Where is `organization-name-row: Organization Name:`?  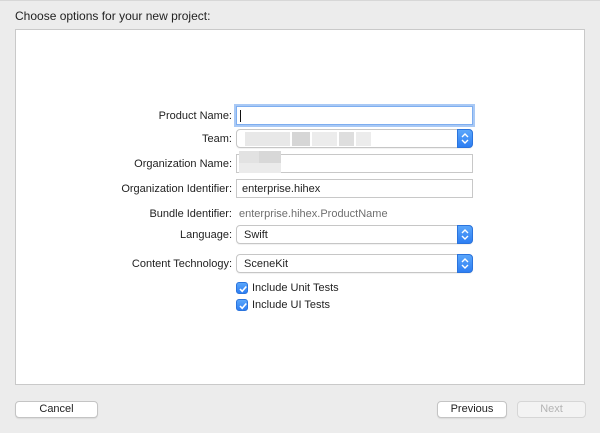
organization-name-row: Organization Name: is located at coordinates (301, 162).